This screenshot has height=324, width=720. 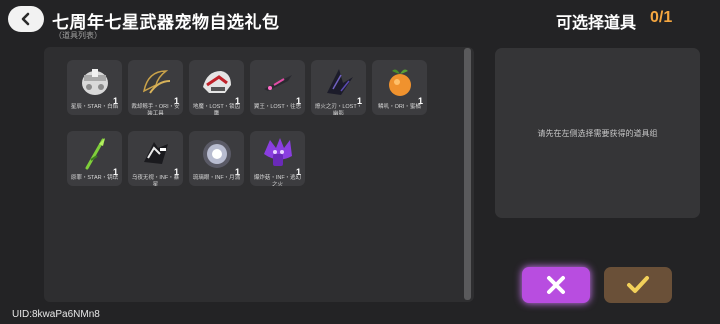 What do you see at coordinates (399, 82) in the screenshot?
I see `orange-fruit-icon` at bounding box center [399, 82].